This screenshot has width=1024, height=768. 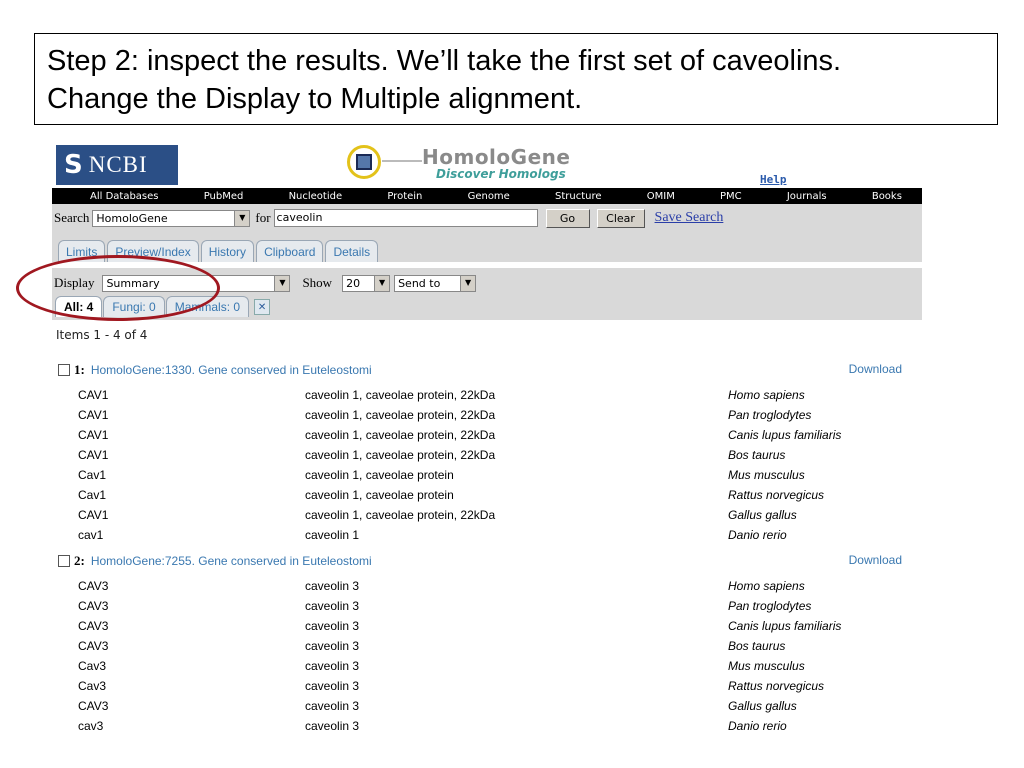 What do you see at coordinates (661, 196) in the screenshot?
I see `nav-omim: OMIM` at bounding box center [661, 196].